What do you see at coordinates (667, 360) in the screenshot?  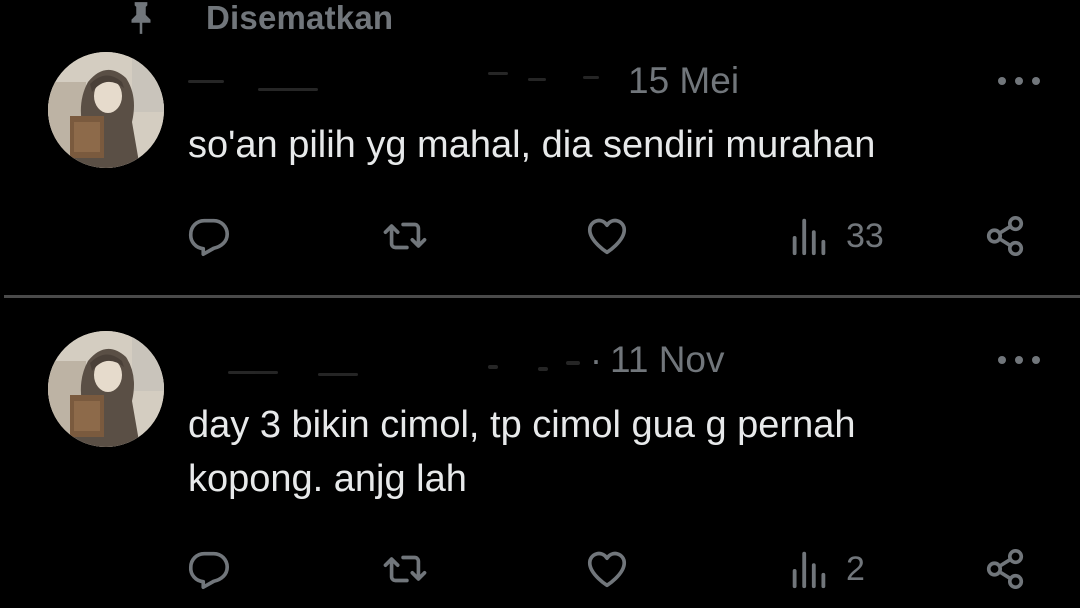 I see `tweet-date: 11 Nov` at bounding box center [667, 360].